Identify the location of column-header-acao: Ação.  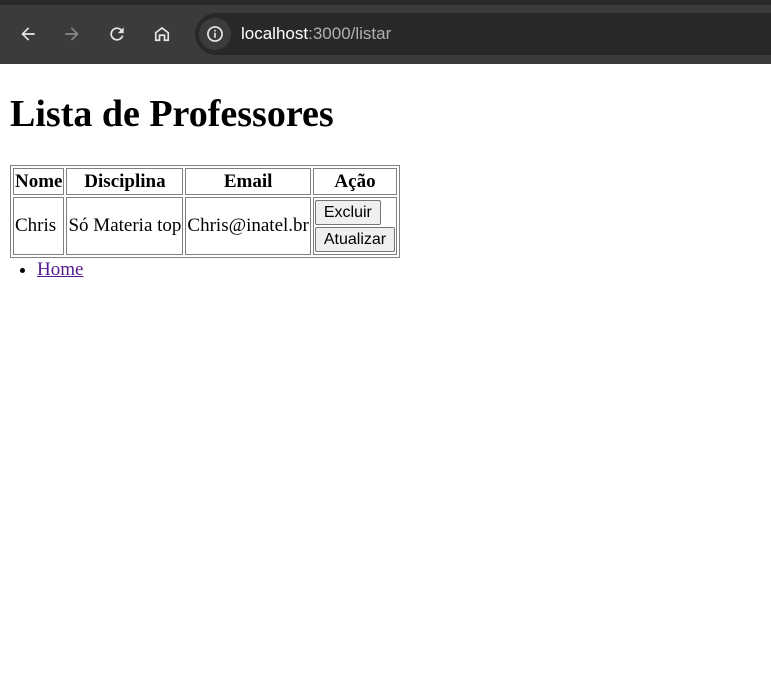
(355, 181).